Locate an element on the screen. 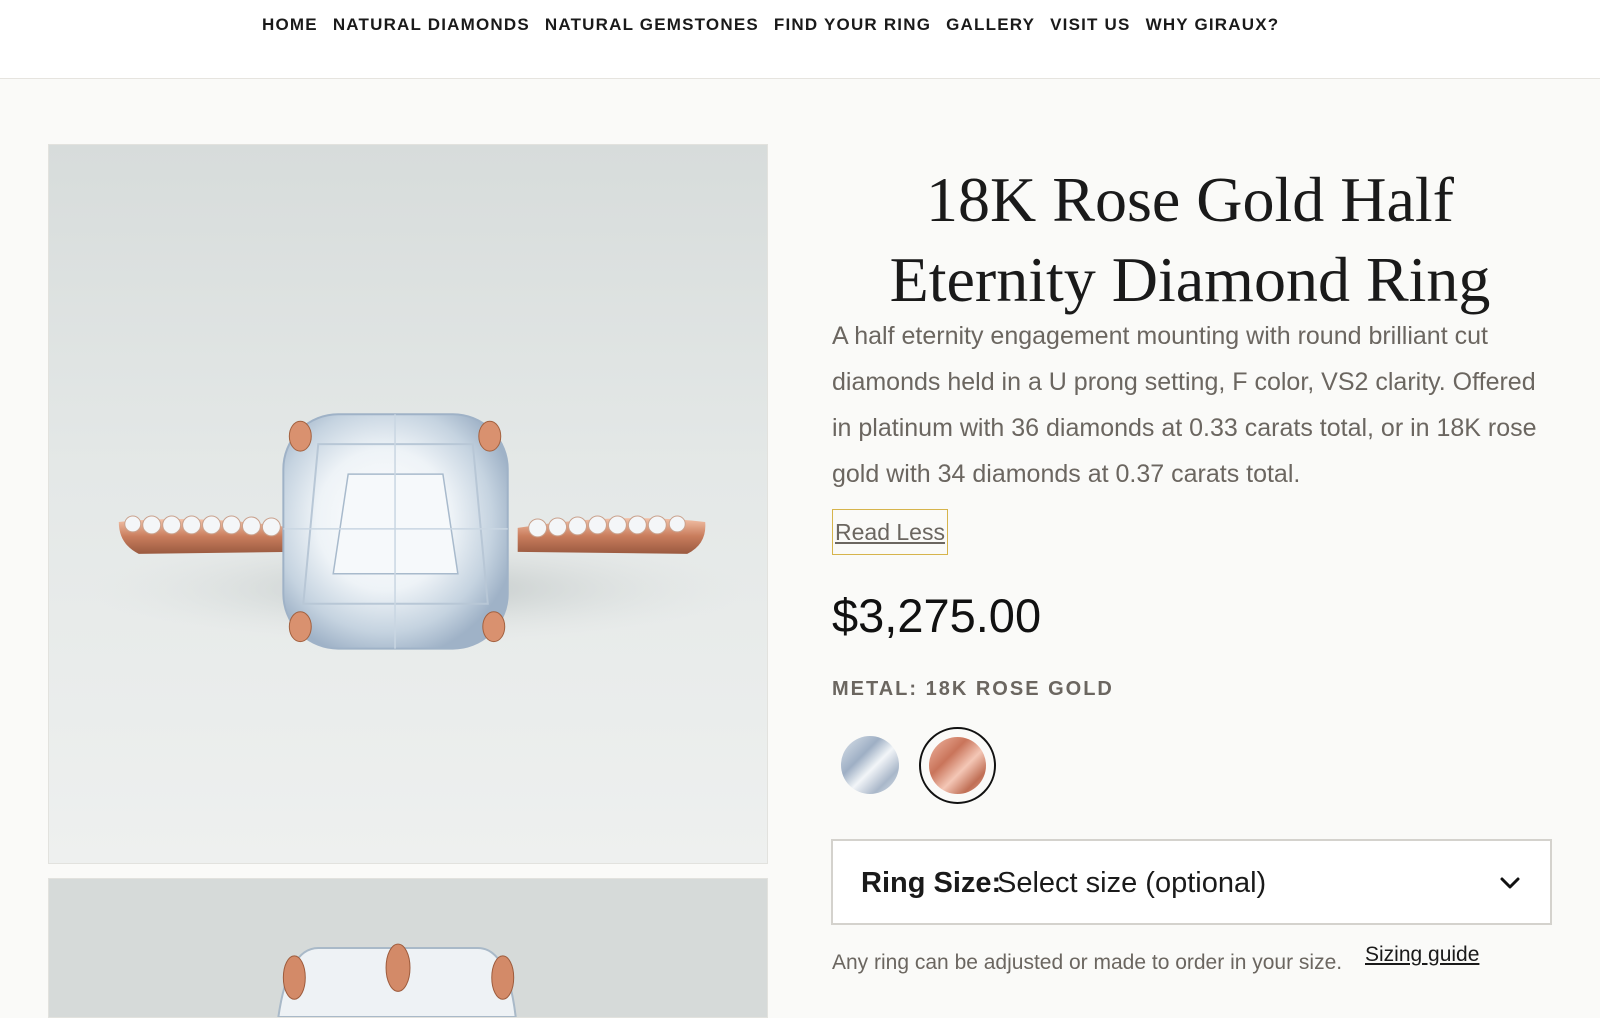  nav-link-natural-diamonds: NATURAL DIAMONDS is located at coordinates (431, 24).